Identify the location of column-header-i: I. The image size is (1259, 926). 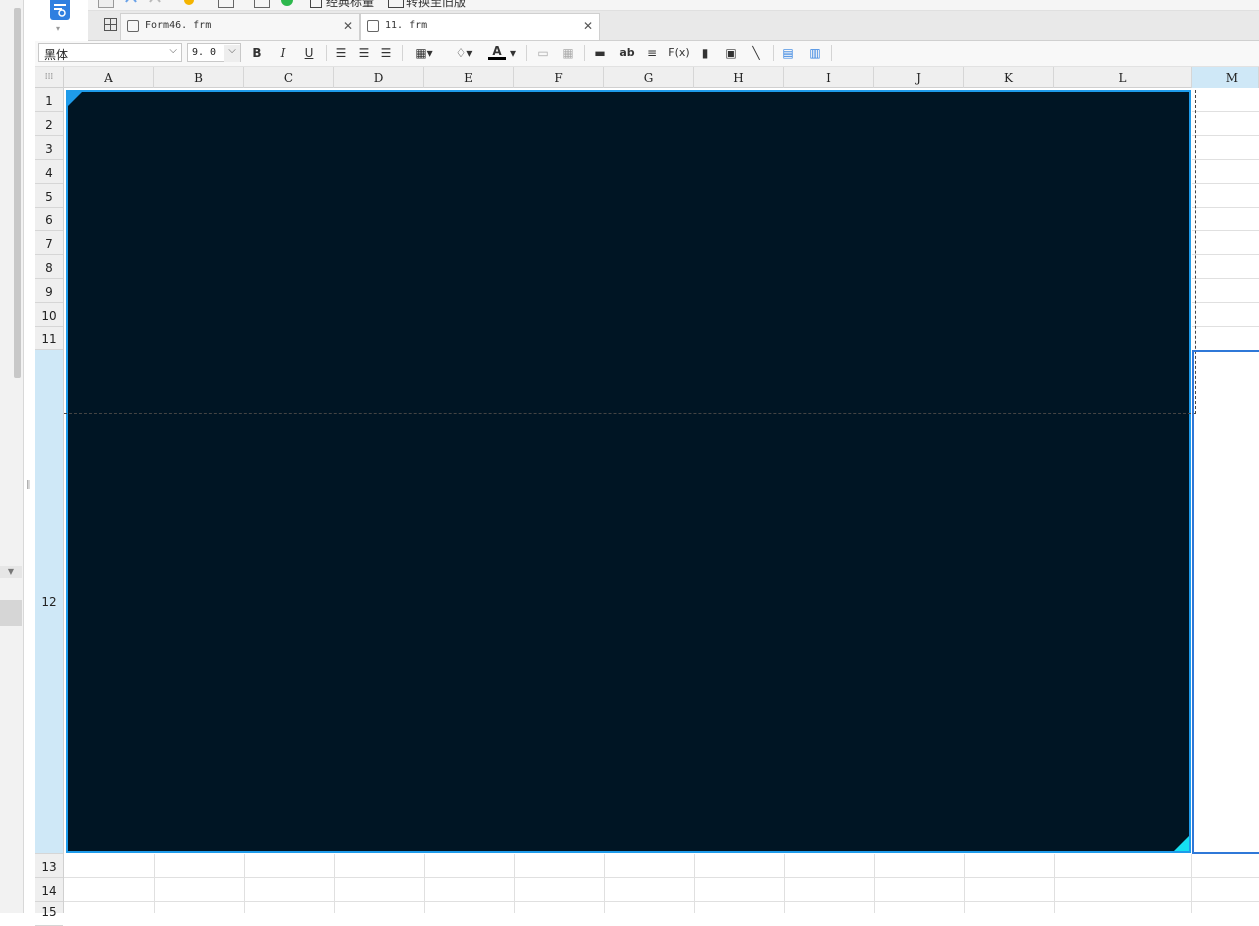
(829, 77).